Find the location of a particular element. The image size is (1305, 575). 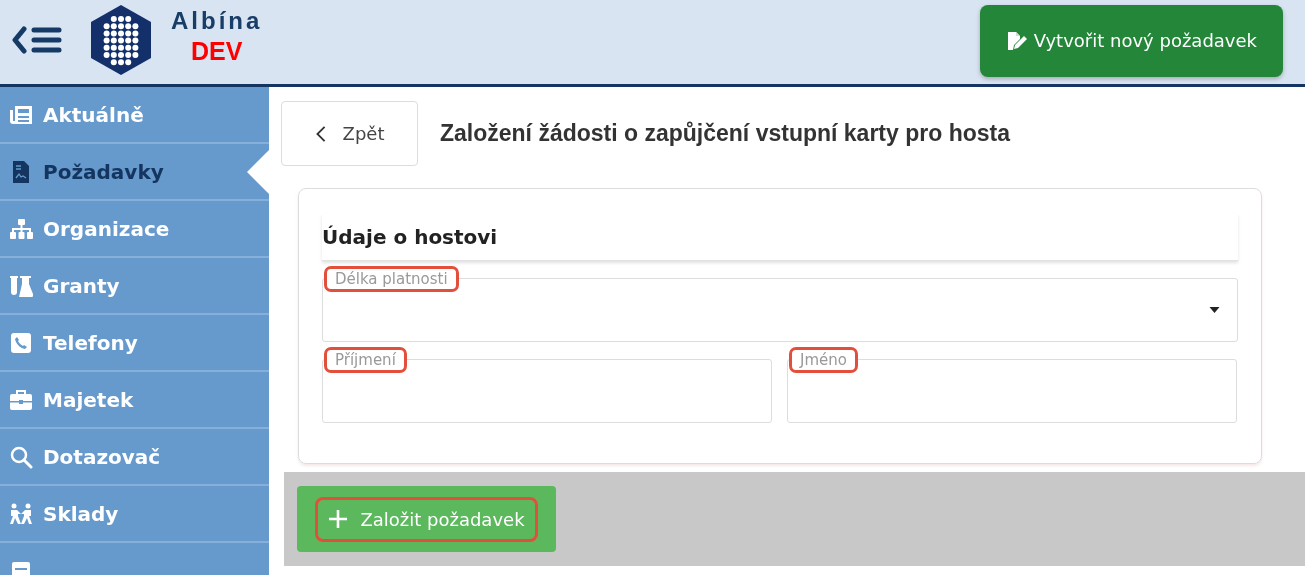

section-title: Údaje o hostovi is located at coordinates (410, 237).